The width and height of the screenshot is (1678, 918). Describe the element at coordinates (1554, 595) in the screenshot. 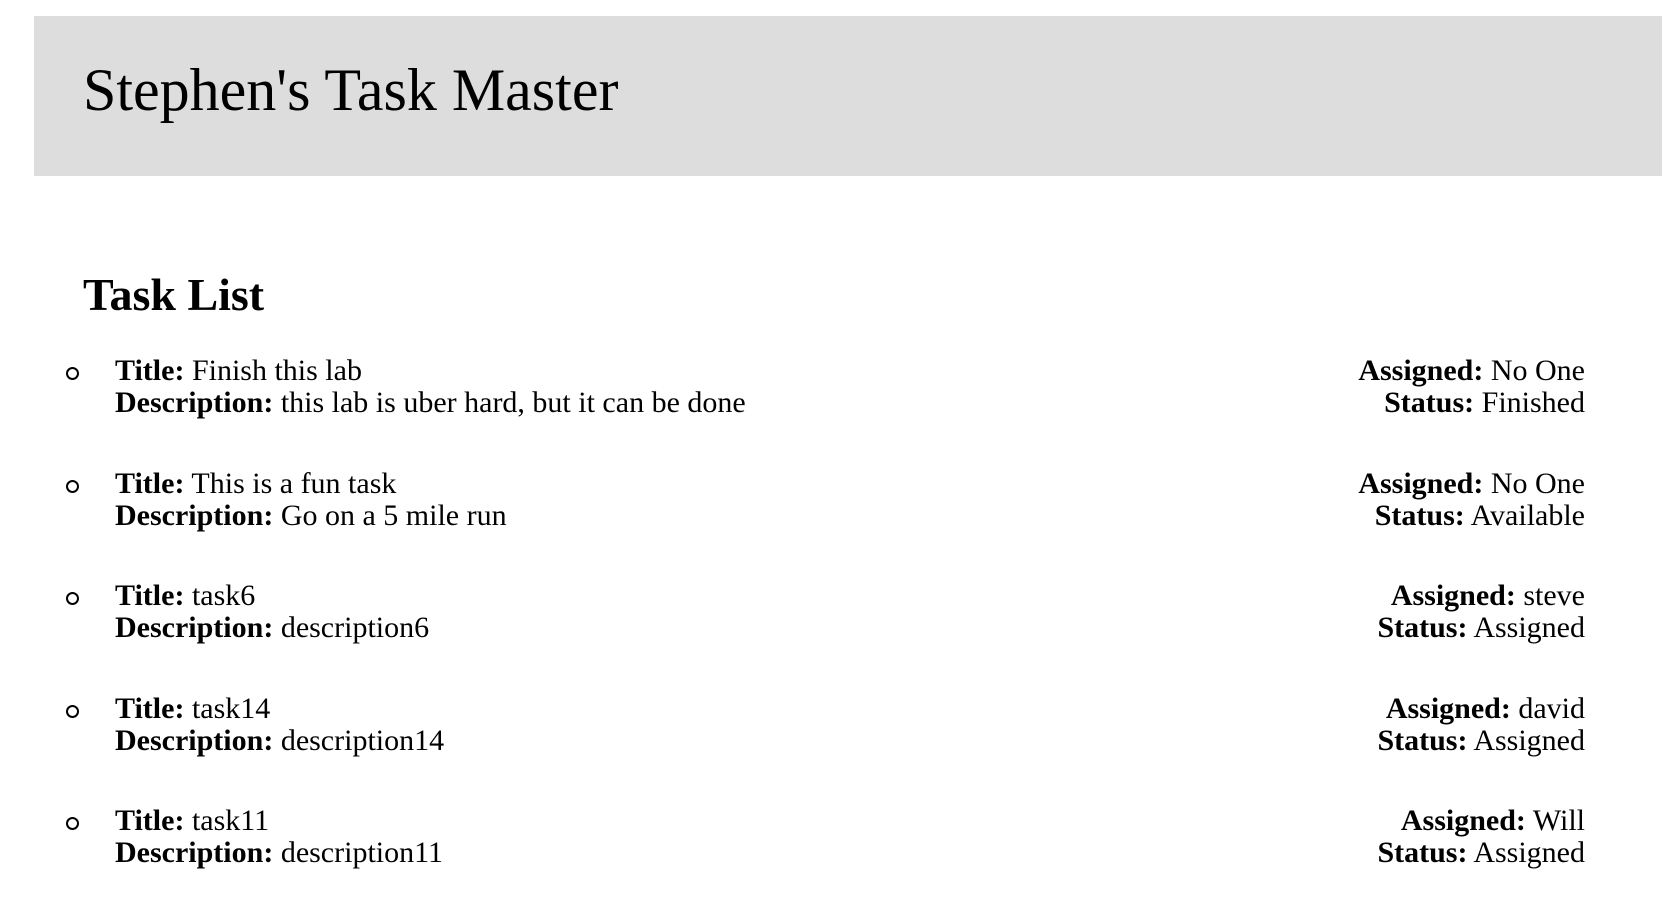

I see `task-assigned: steve` at that location.